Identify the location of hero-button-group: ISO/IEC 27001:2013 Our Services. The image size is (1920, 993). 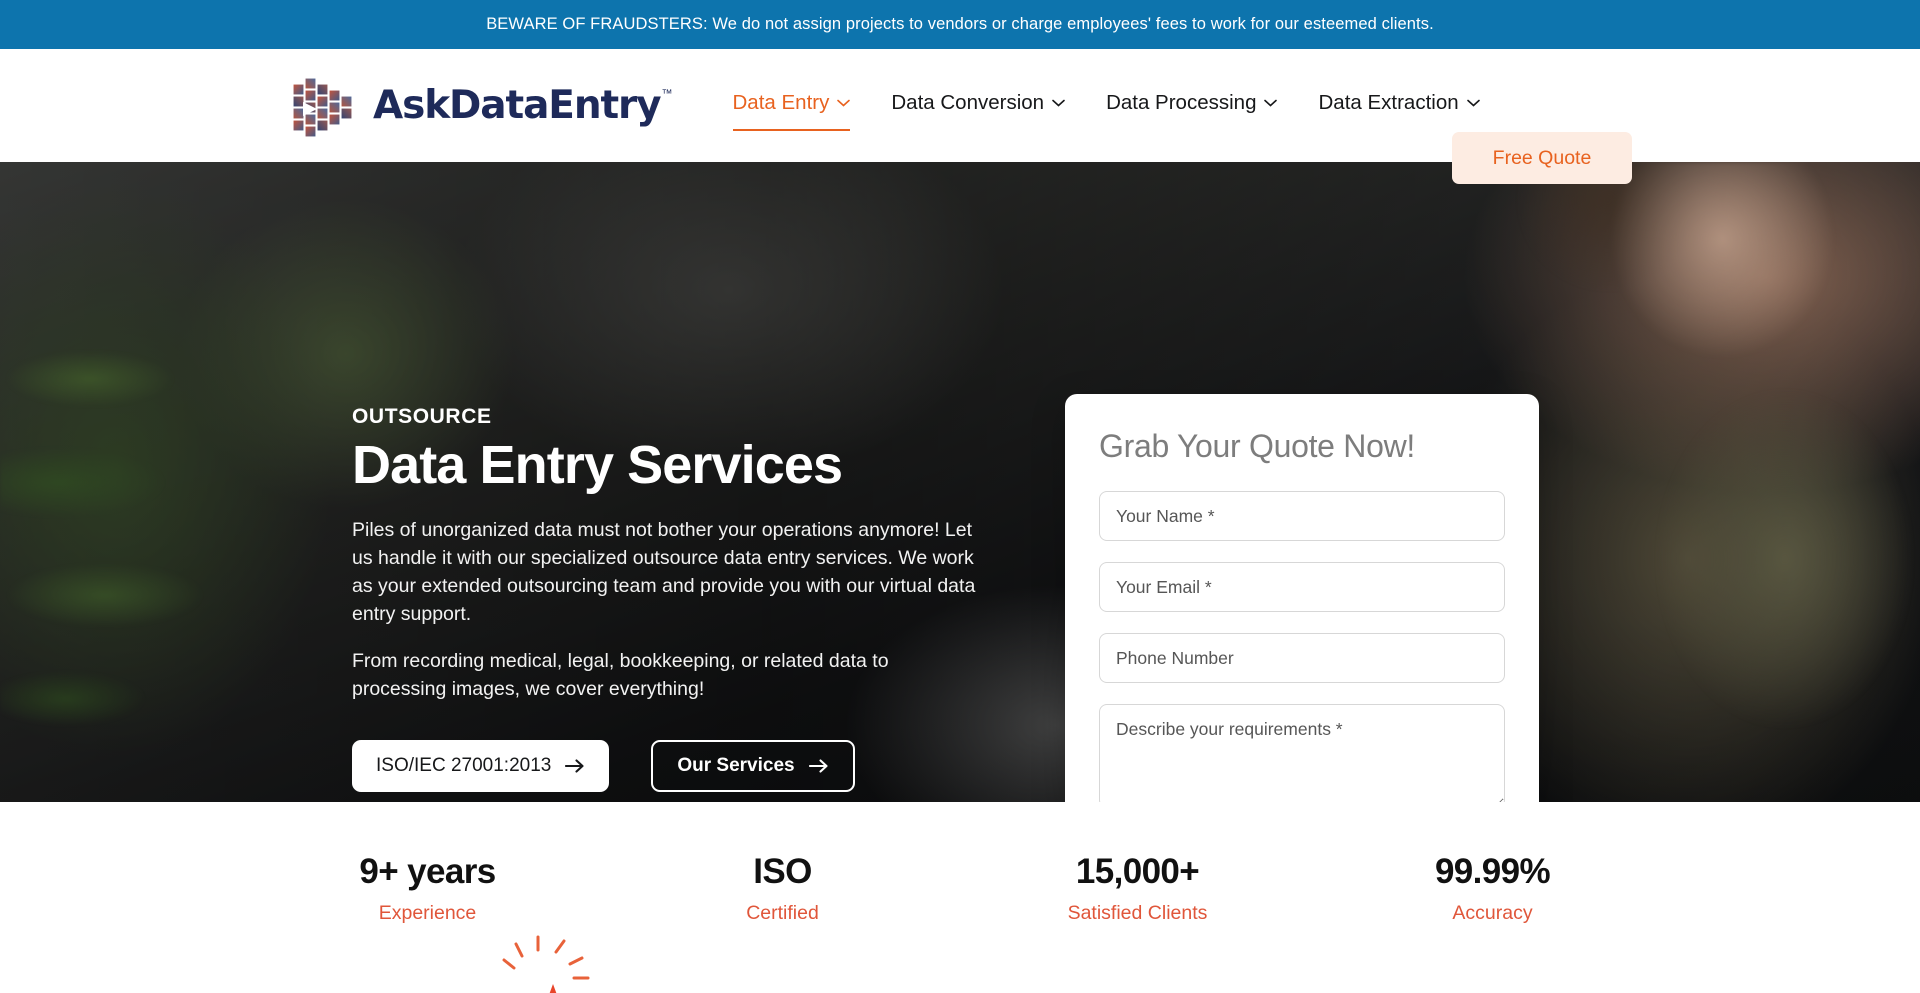
(672, 765).